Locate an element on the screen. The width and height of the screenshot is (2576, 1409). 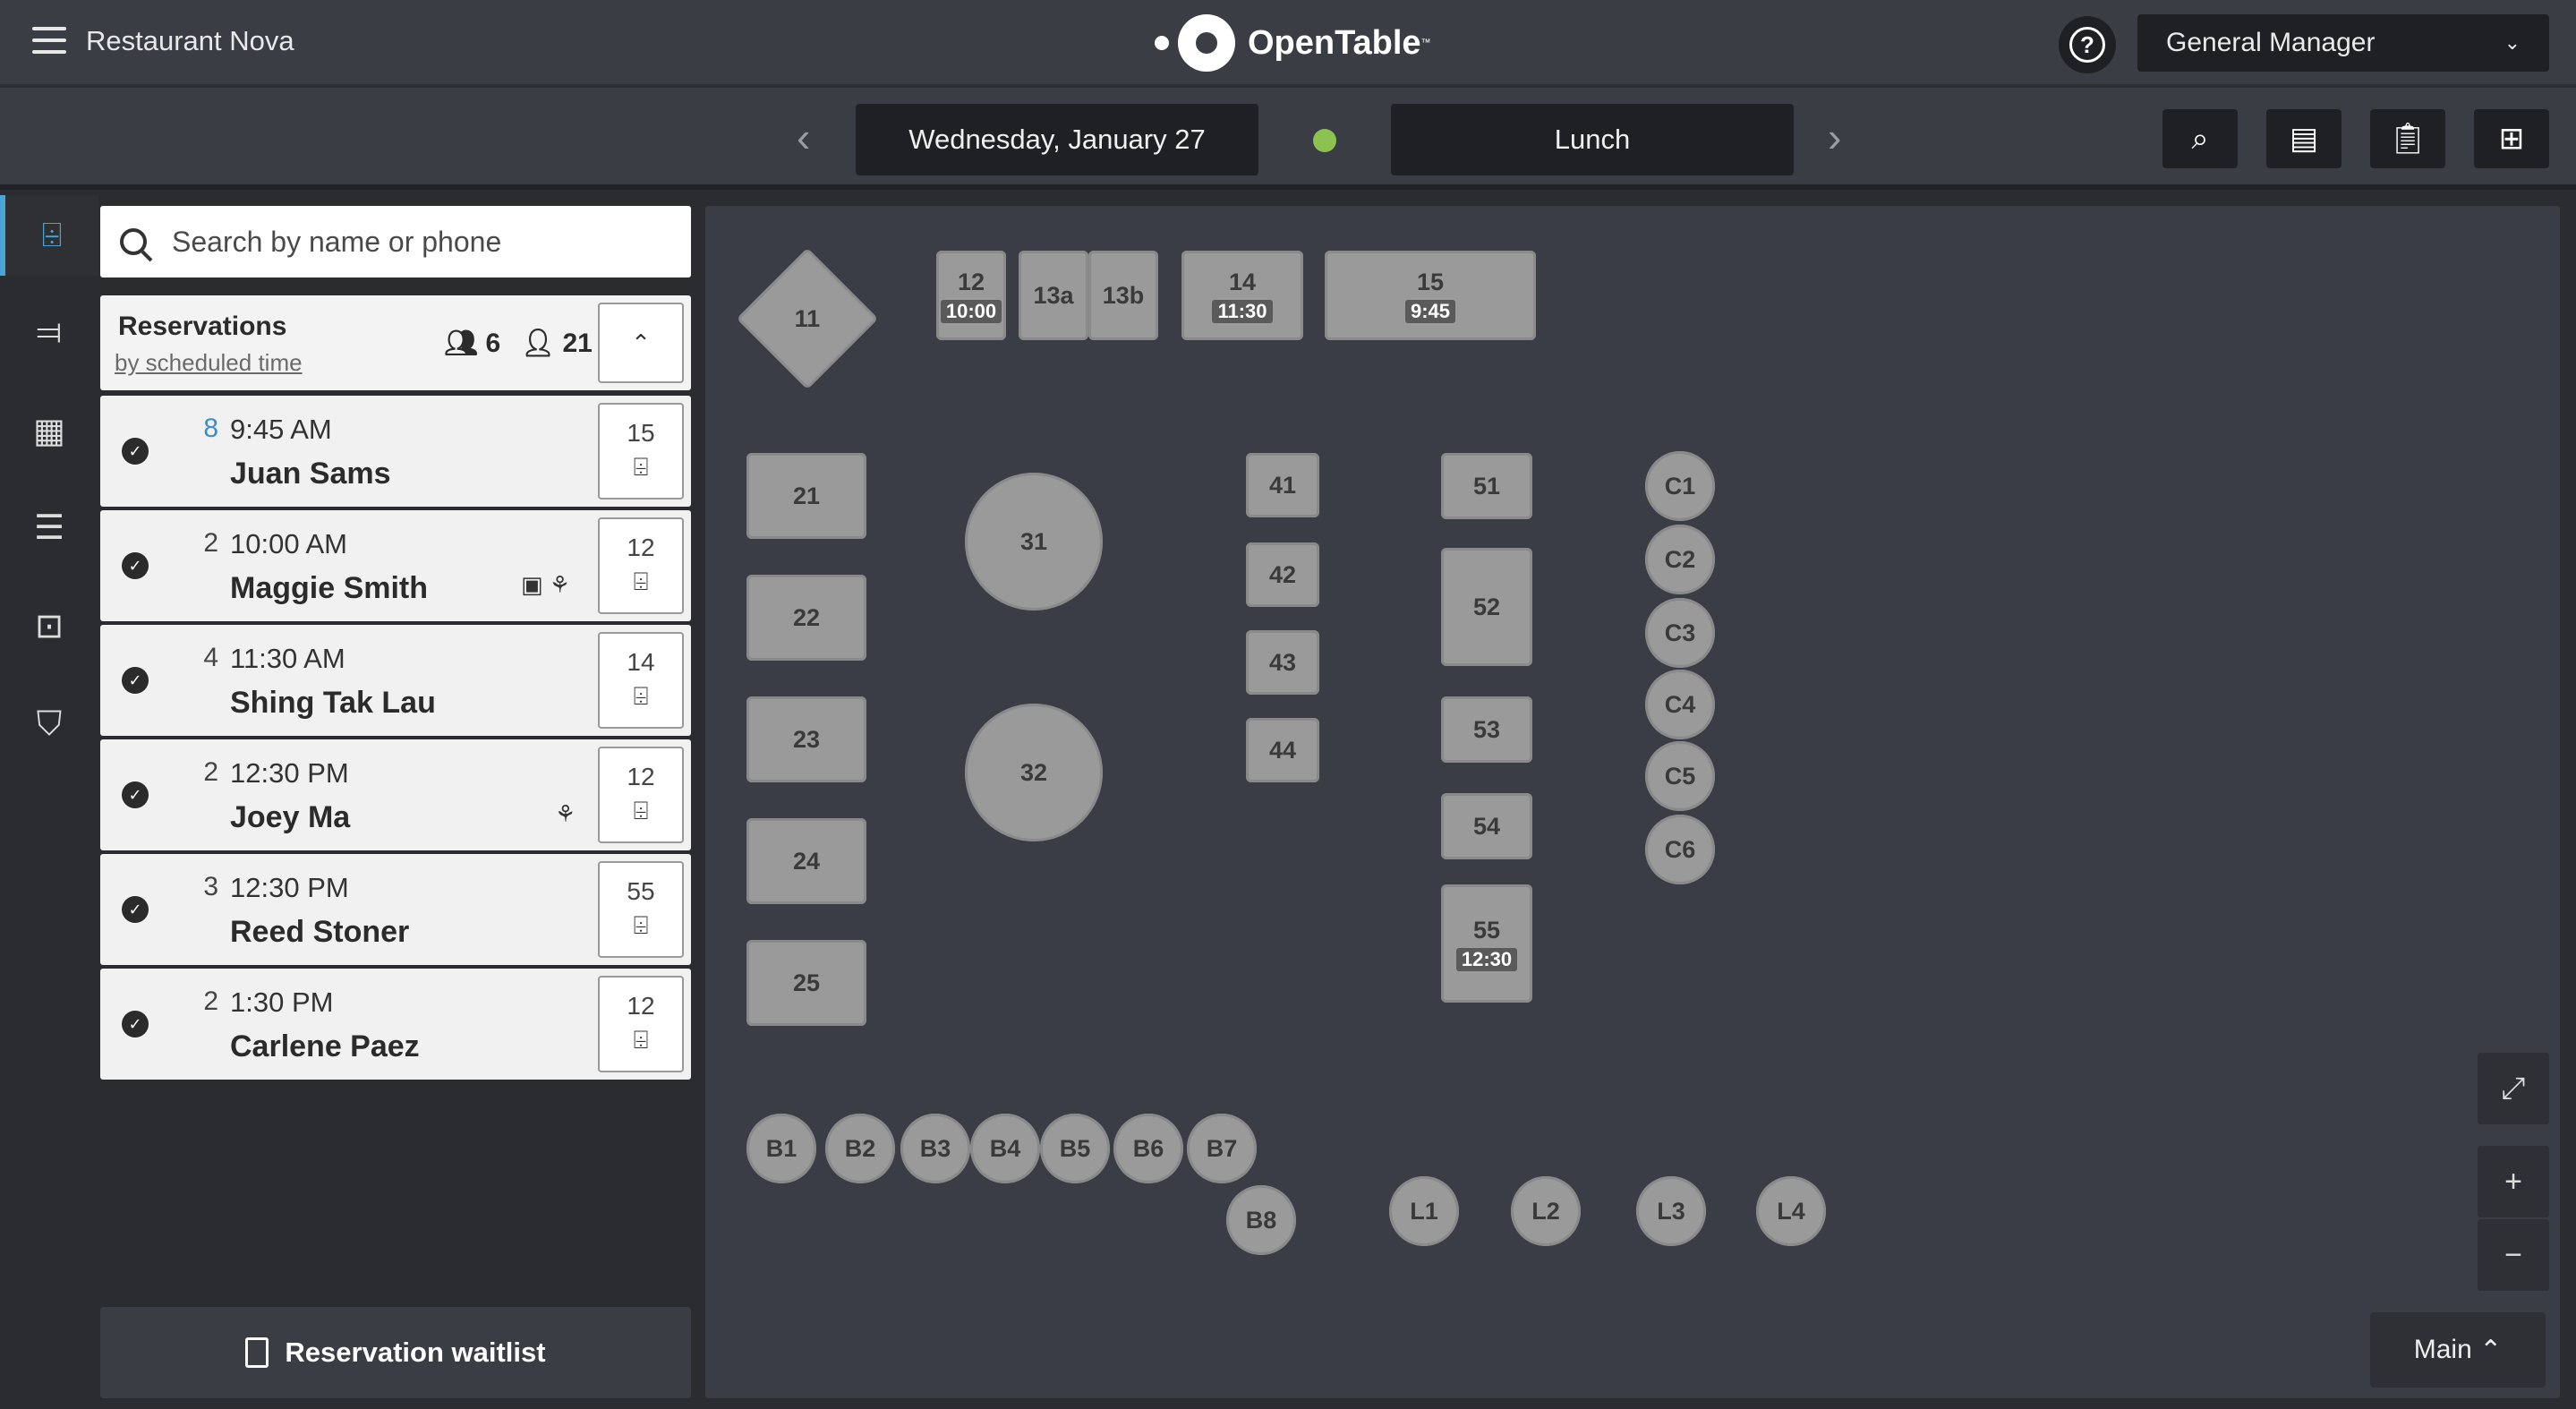
date-selector: Wednesday, January 27 is located at coordinates (1057, 139).